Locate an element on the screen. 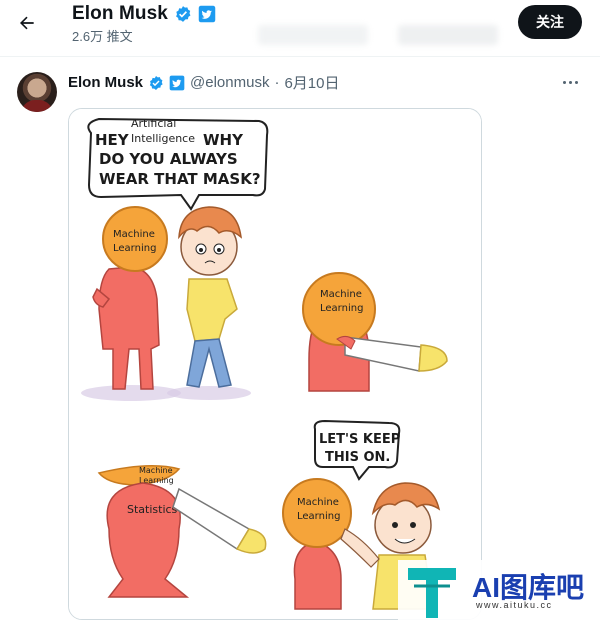  profile-name: Elon Musk is located at coordinates (120, 13).